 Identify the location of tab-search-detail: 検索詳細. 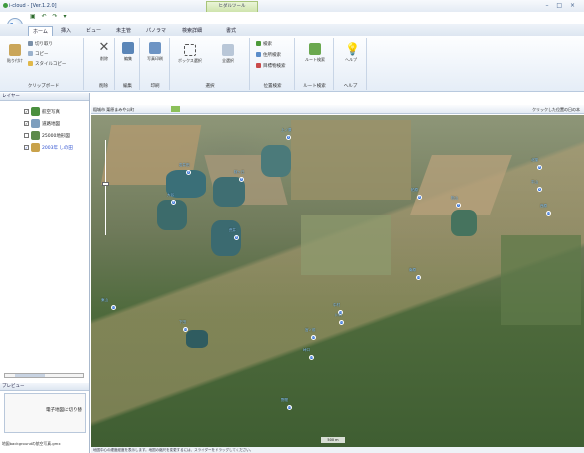
(192, 31).